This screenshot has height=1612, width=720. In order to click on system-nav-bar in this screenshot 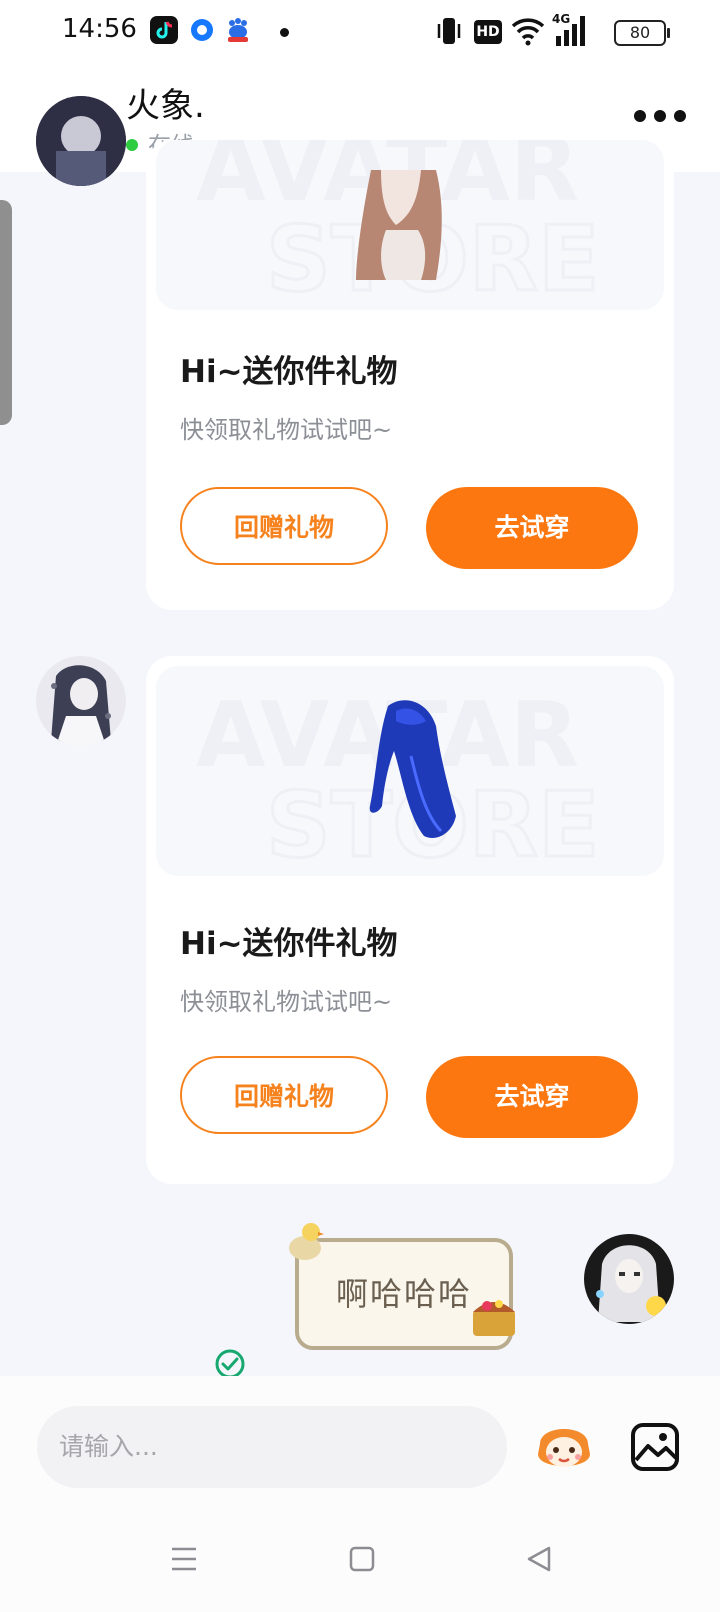, I will do `click(360, 1556)`.